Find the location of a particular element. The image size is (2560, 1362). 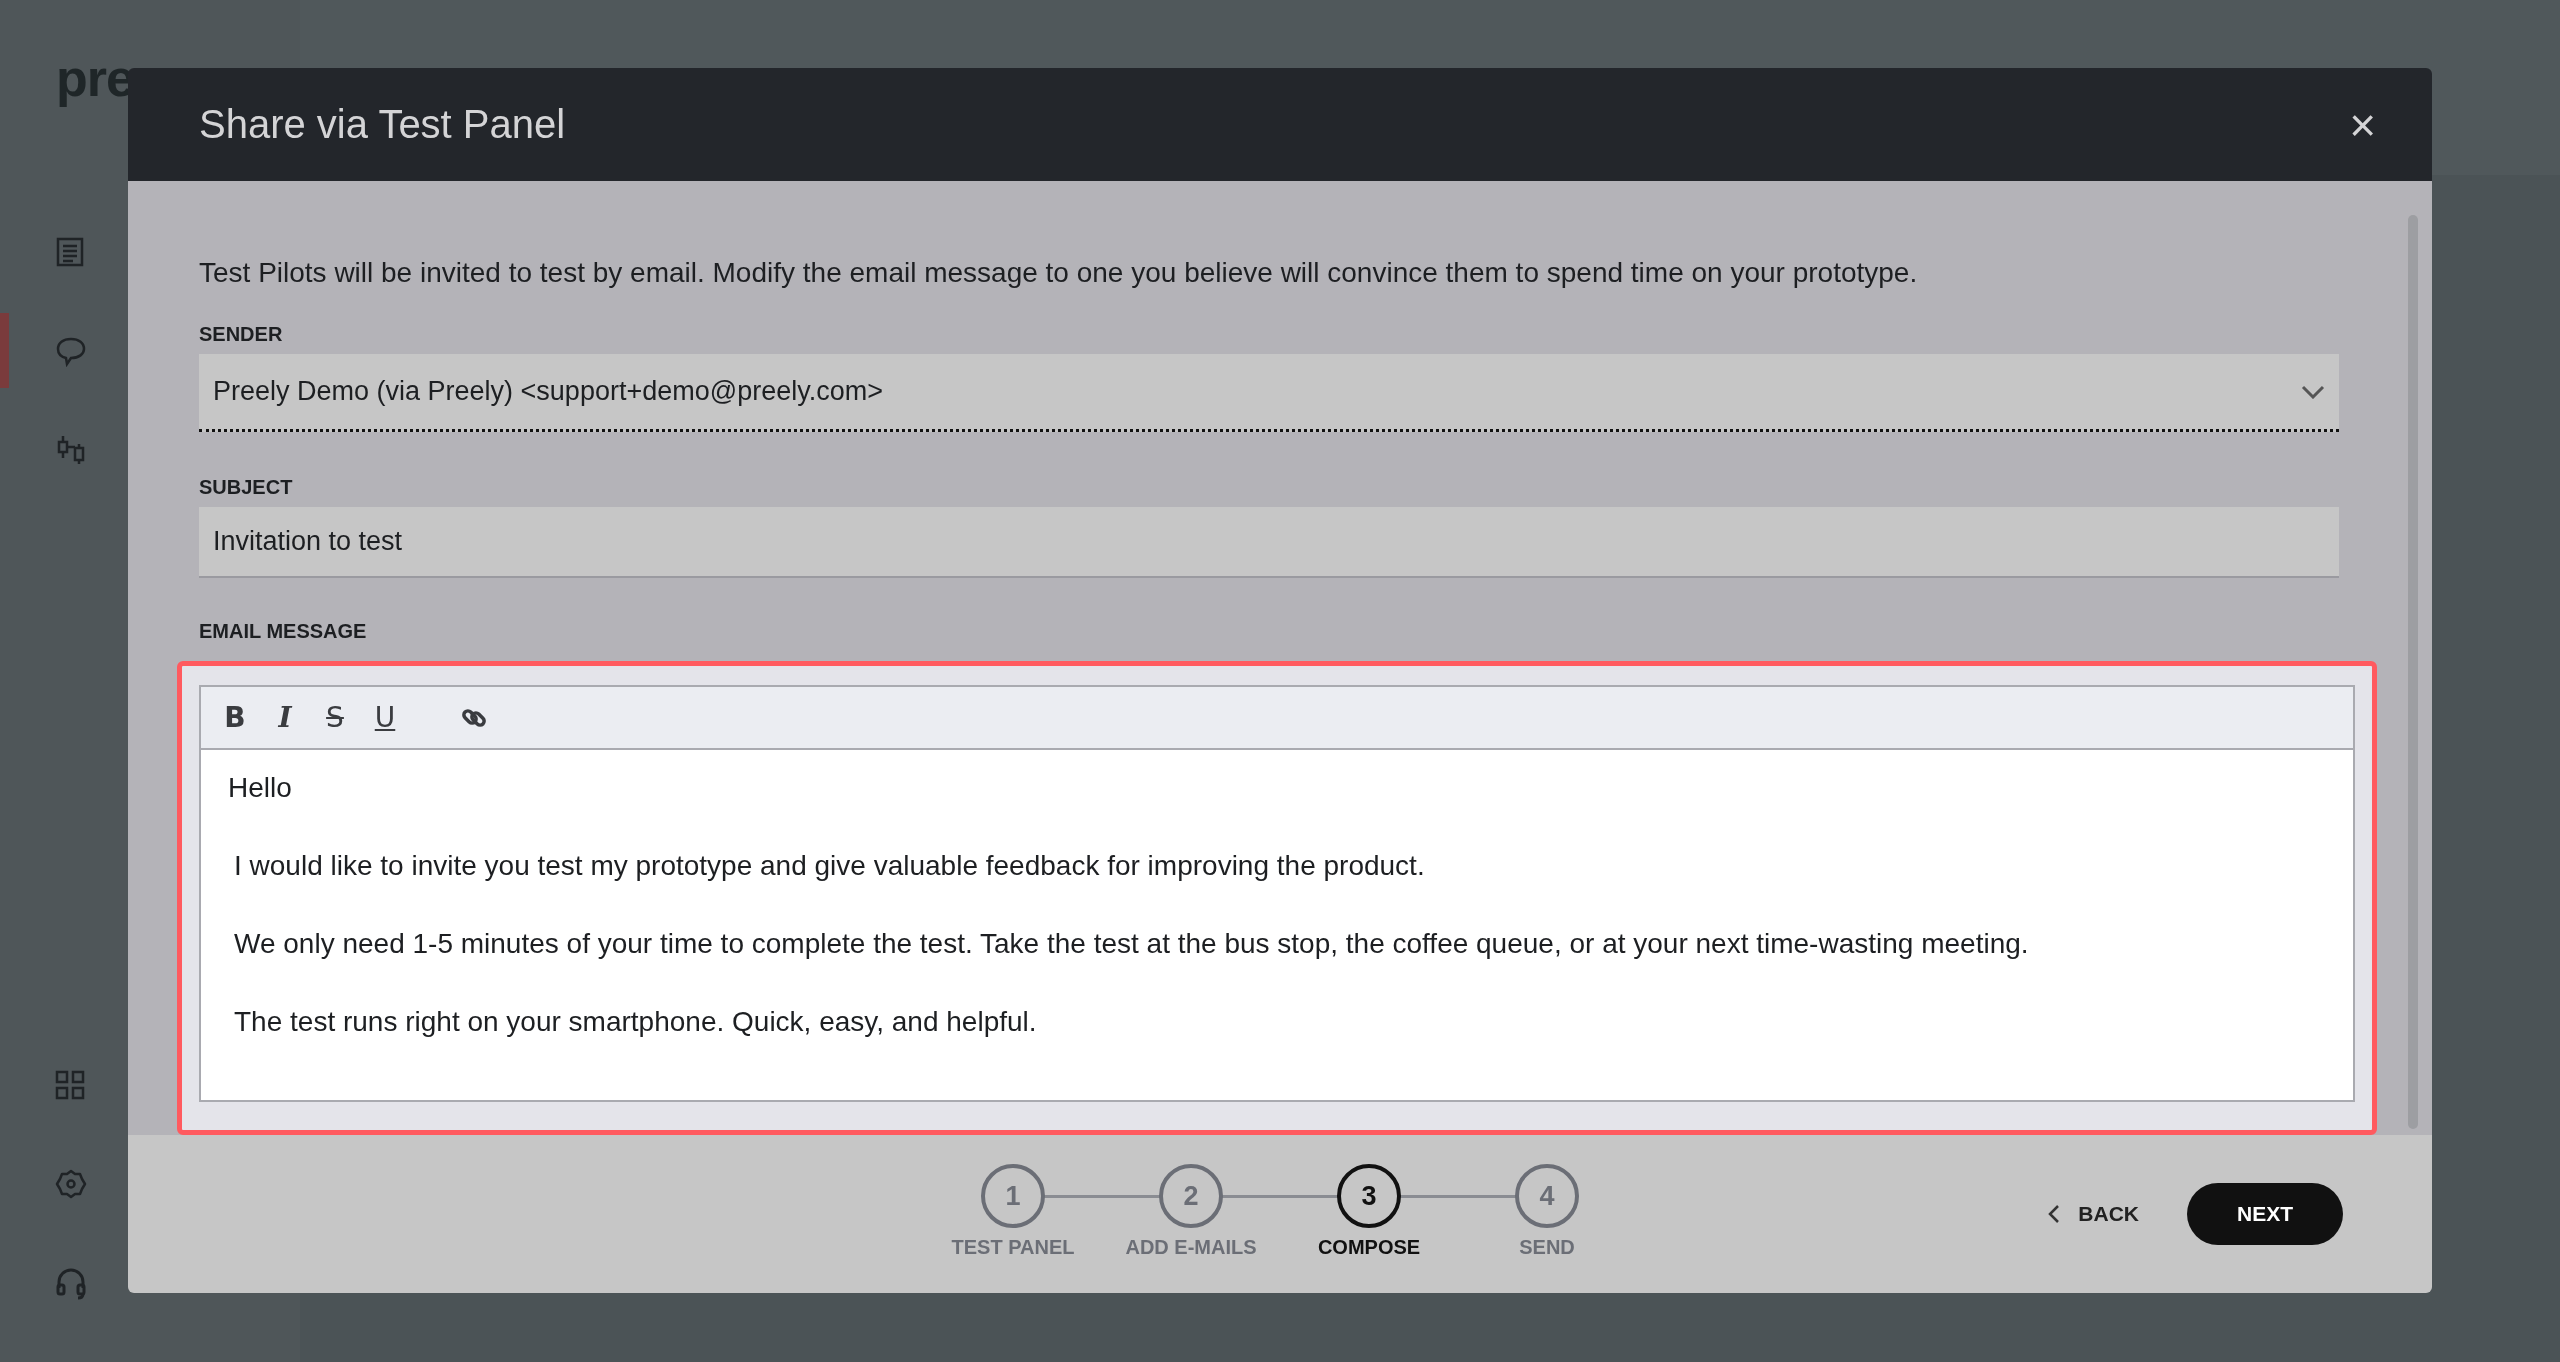

message-paragraph: We only need 1-5 minutes of your time to complete the test. Take the test at the bus stop, the coffee queue, or at your next time-wasting meeting. is located at coordinates (1131, 944).